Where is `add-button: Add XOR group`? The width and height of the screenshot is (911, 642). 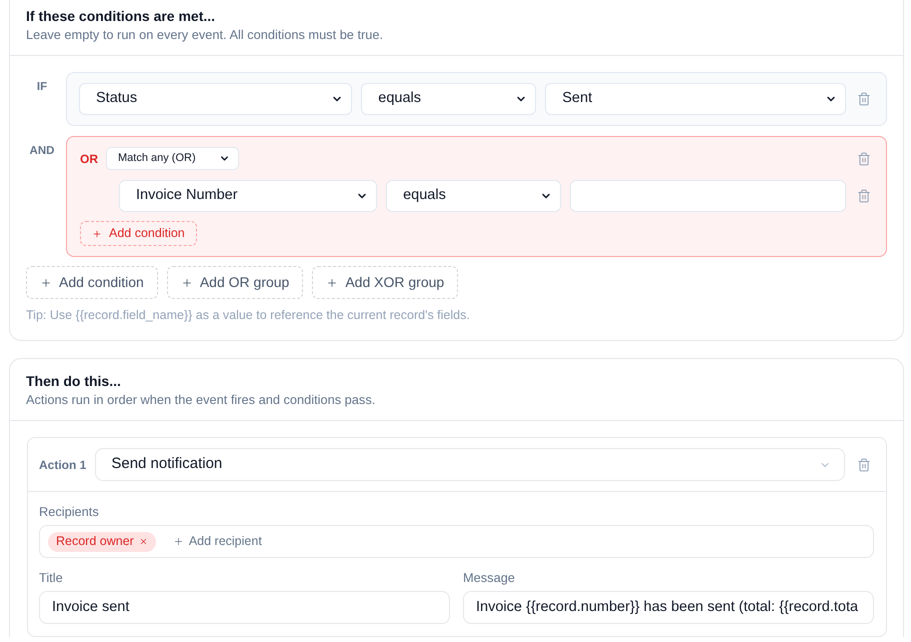
add-button: Add XOR group is located at coordinates (385, 282).